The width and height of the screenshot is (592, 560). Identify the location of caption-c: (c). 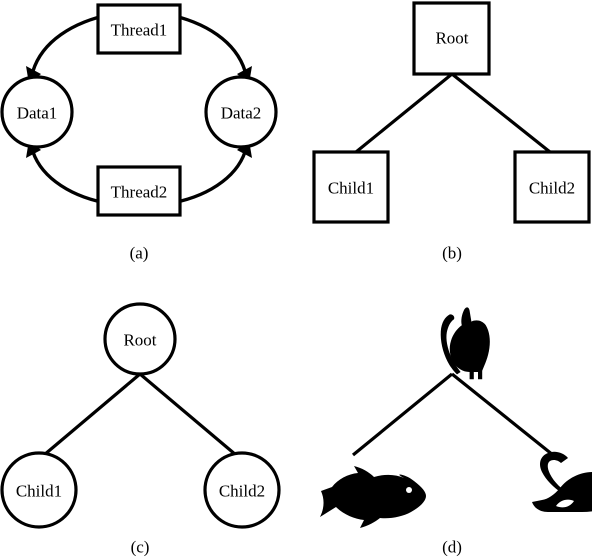
(140, 547).